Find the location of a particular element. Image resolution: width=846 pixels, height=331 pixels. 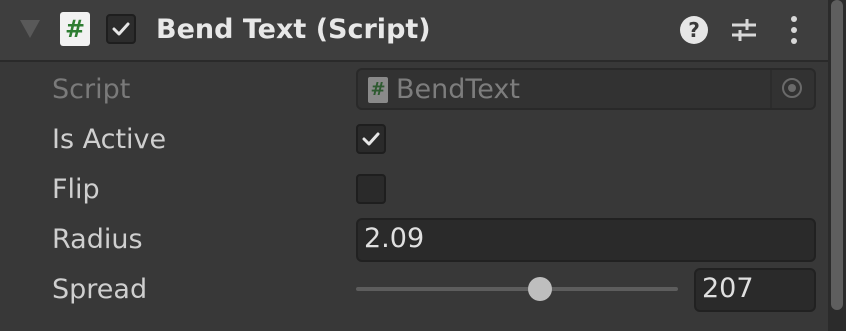

flip-label: Flip is located at coordinates (76, 189).